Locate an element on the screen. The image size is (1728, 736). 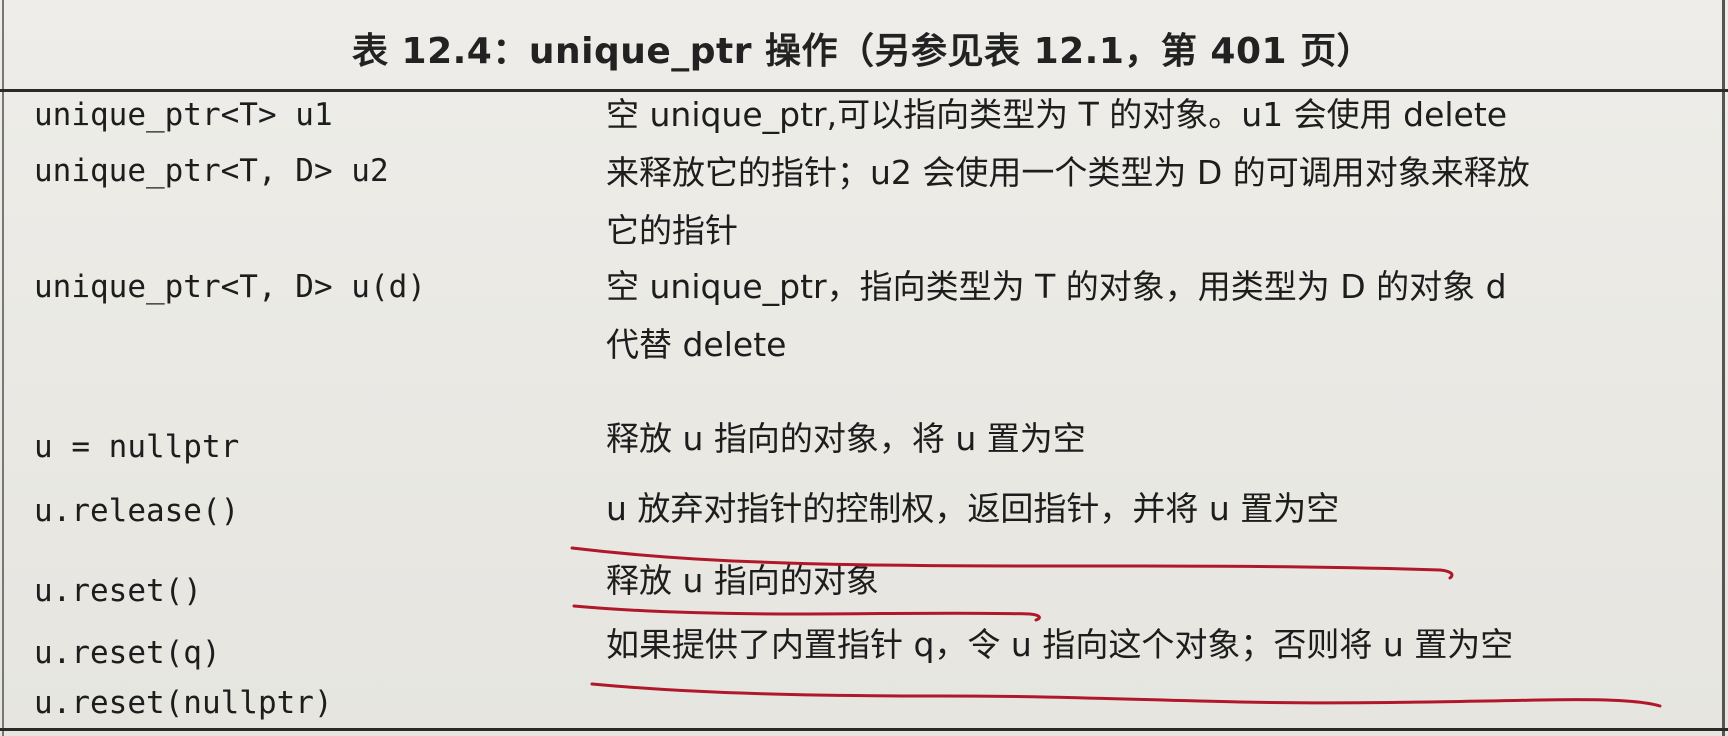
table-row: u.reset() 释放 u 指向的对象 is located at coordinates (864, 590).